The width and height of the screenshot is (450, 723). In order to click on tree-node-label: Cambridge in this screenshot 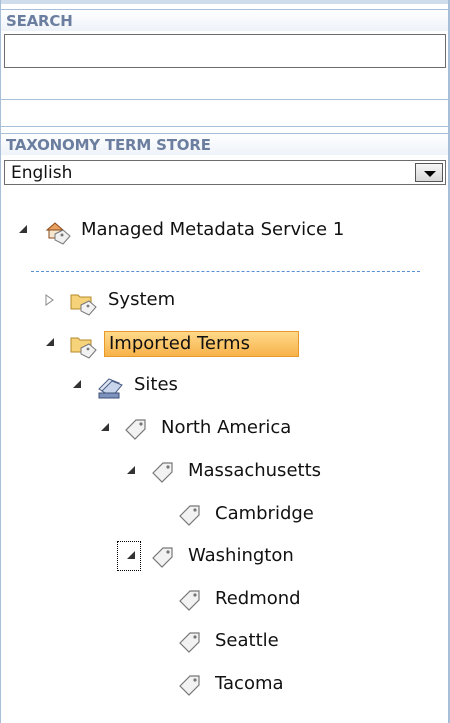, I will do `click(264, 514)`.